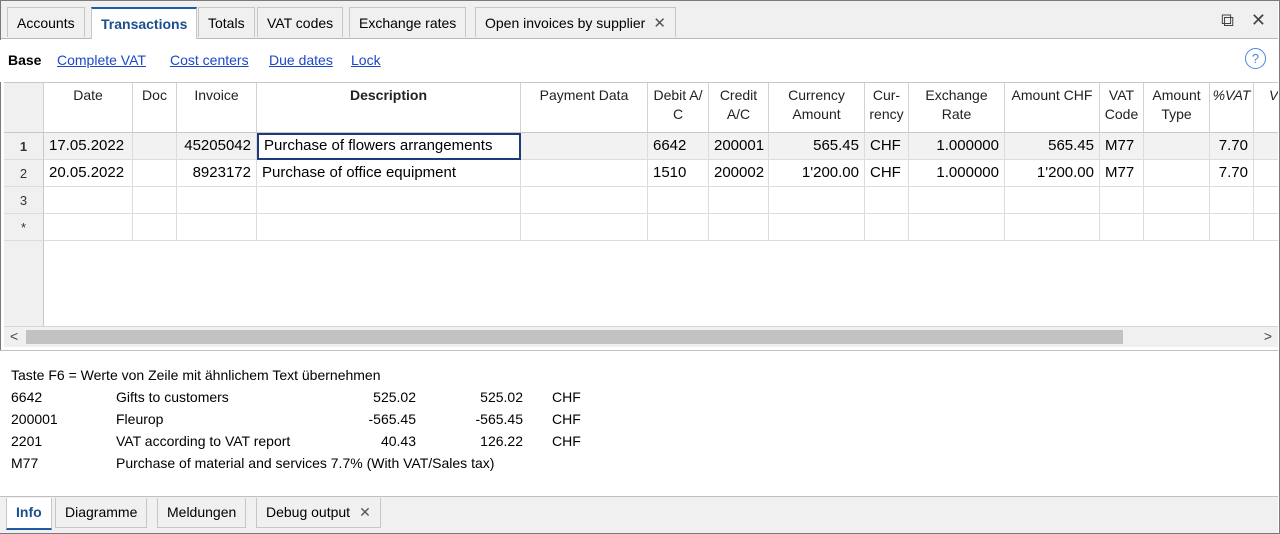  What do you see at coordinates (217, 146) in the screenshot?
I see `cell-invoice: 45205042` at bounding box center [217, 146].